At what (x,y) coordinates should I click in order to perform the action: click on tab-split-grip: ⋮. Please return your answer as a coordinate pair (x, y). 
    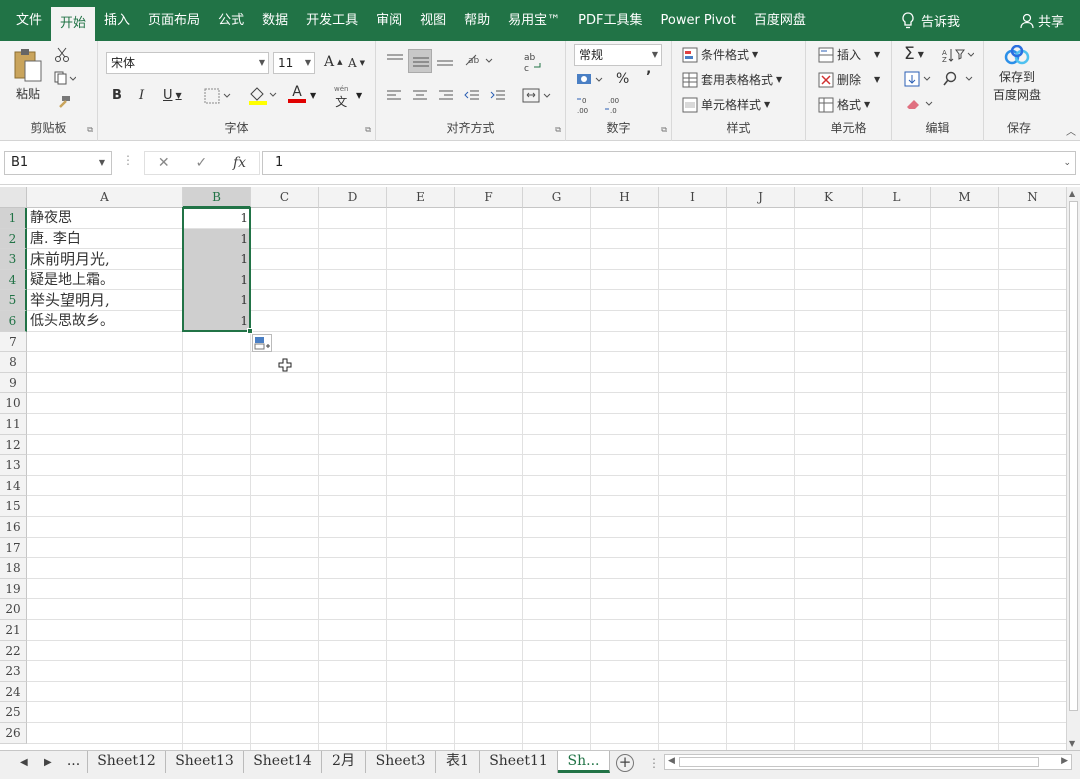
    Looking at the image, I should click on (654, 763).